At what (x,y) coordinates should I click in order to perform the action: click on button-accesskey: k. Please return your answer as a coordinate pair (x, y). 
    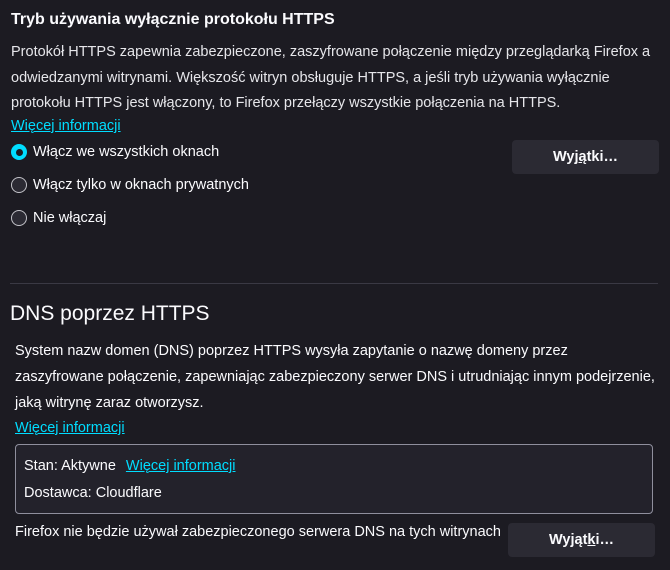
    Looking at the image, I should click on (591, 540).